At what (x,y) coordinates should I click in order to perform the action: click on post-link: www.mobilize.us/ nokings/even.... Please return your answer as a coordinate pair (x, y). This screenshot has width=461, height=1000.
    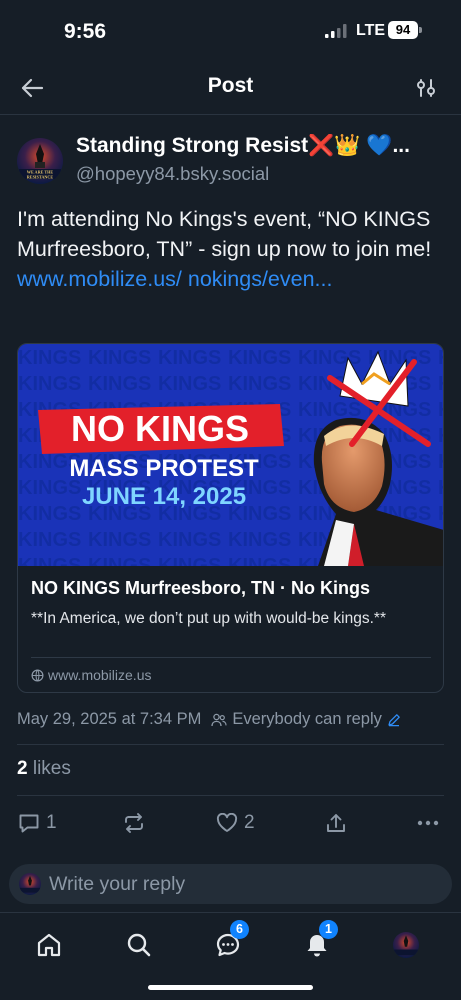
    Looking at the image, I should click on (174, 279).